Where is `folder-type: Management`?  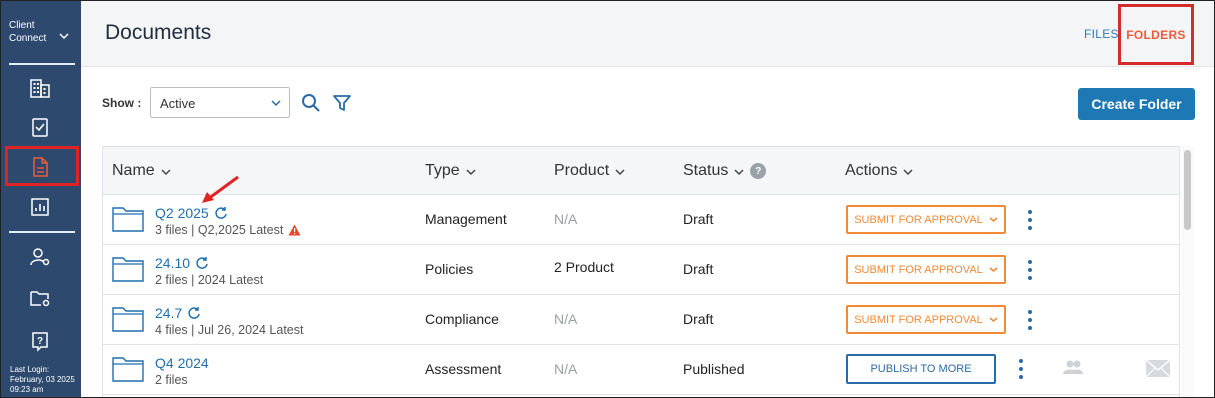
folder-type: Management is located at coordinates (466, 219).